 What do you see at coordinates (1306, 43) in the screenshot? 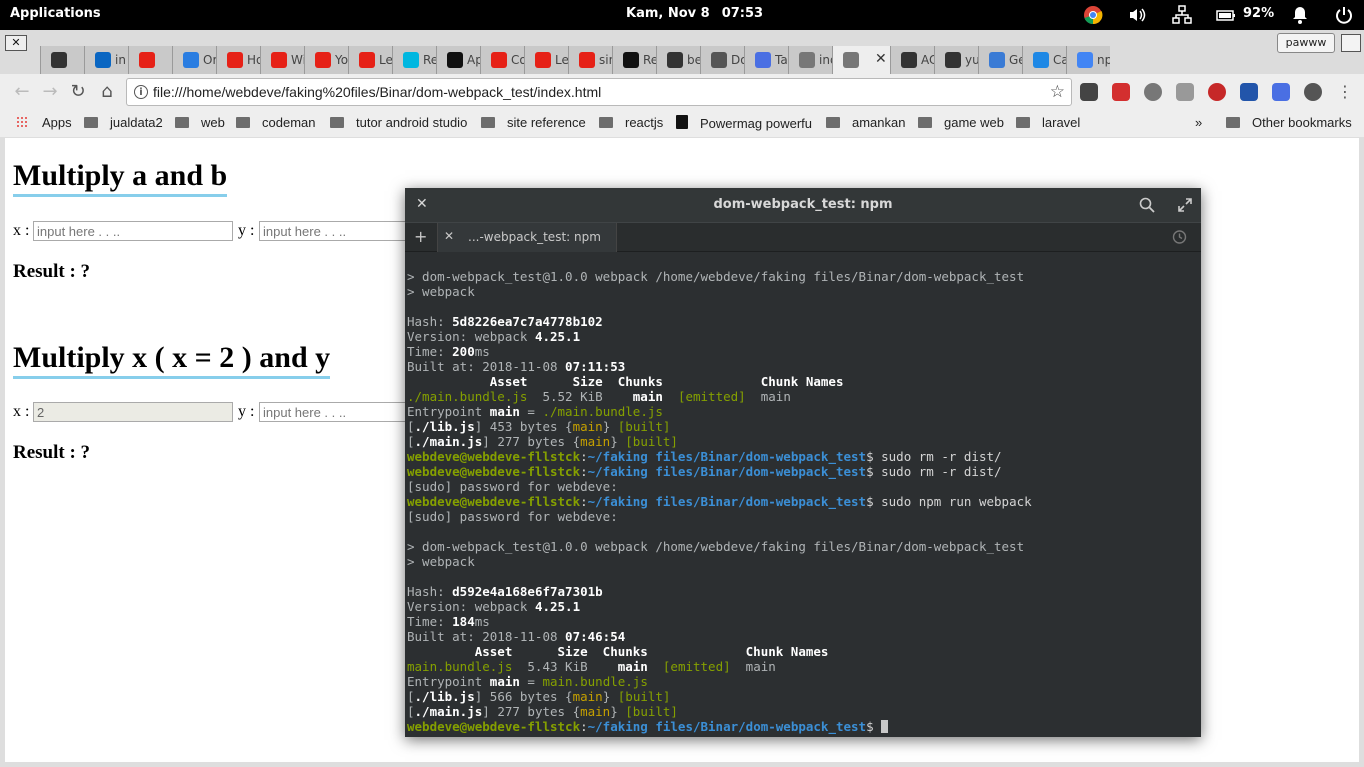
I see `profile-button: pawww` at bounding box center [1306, 43].